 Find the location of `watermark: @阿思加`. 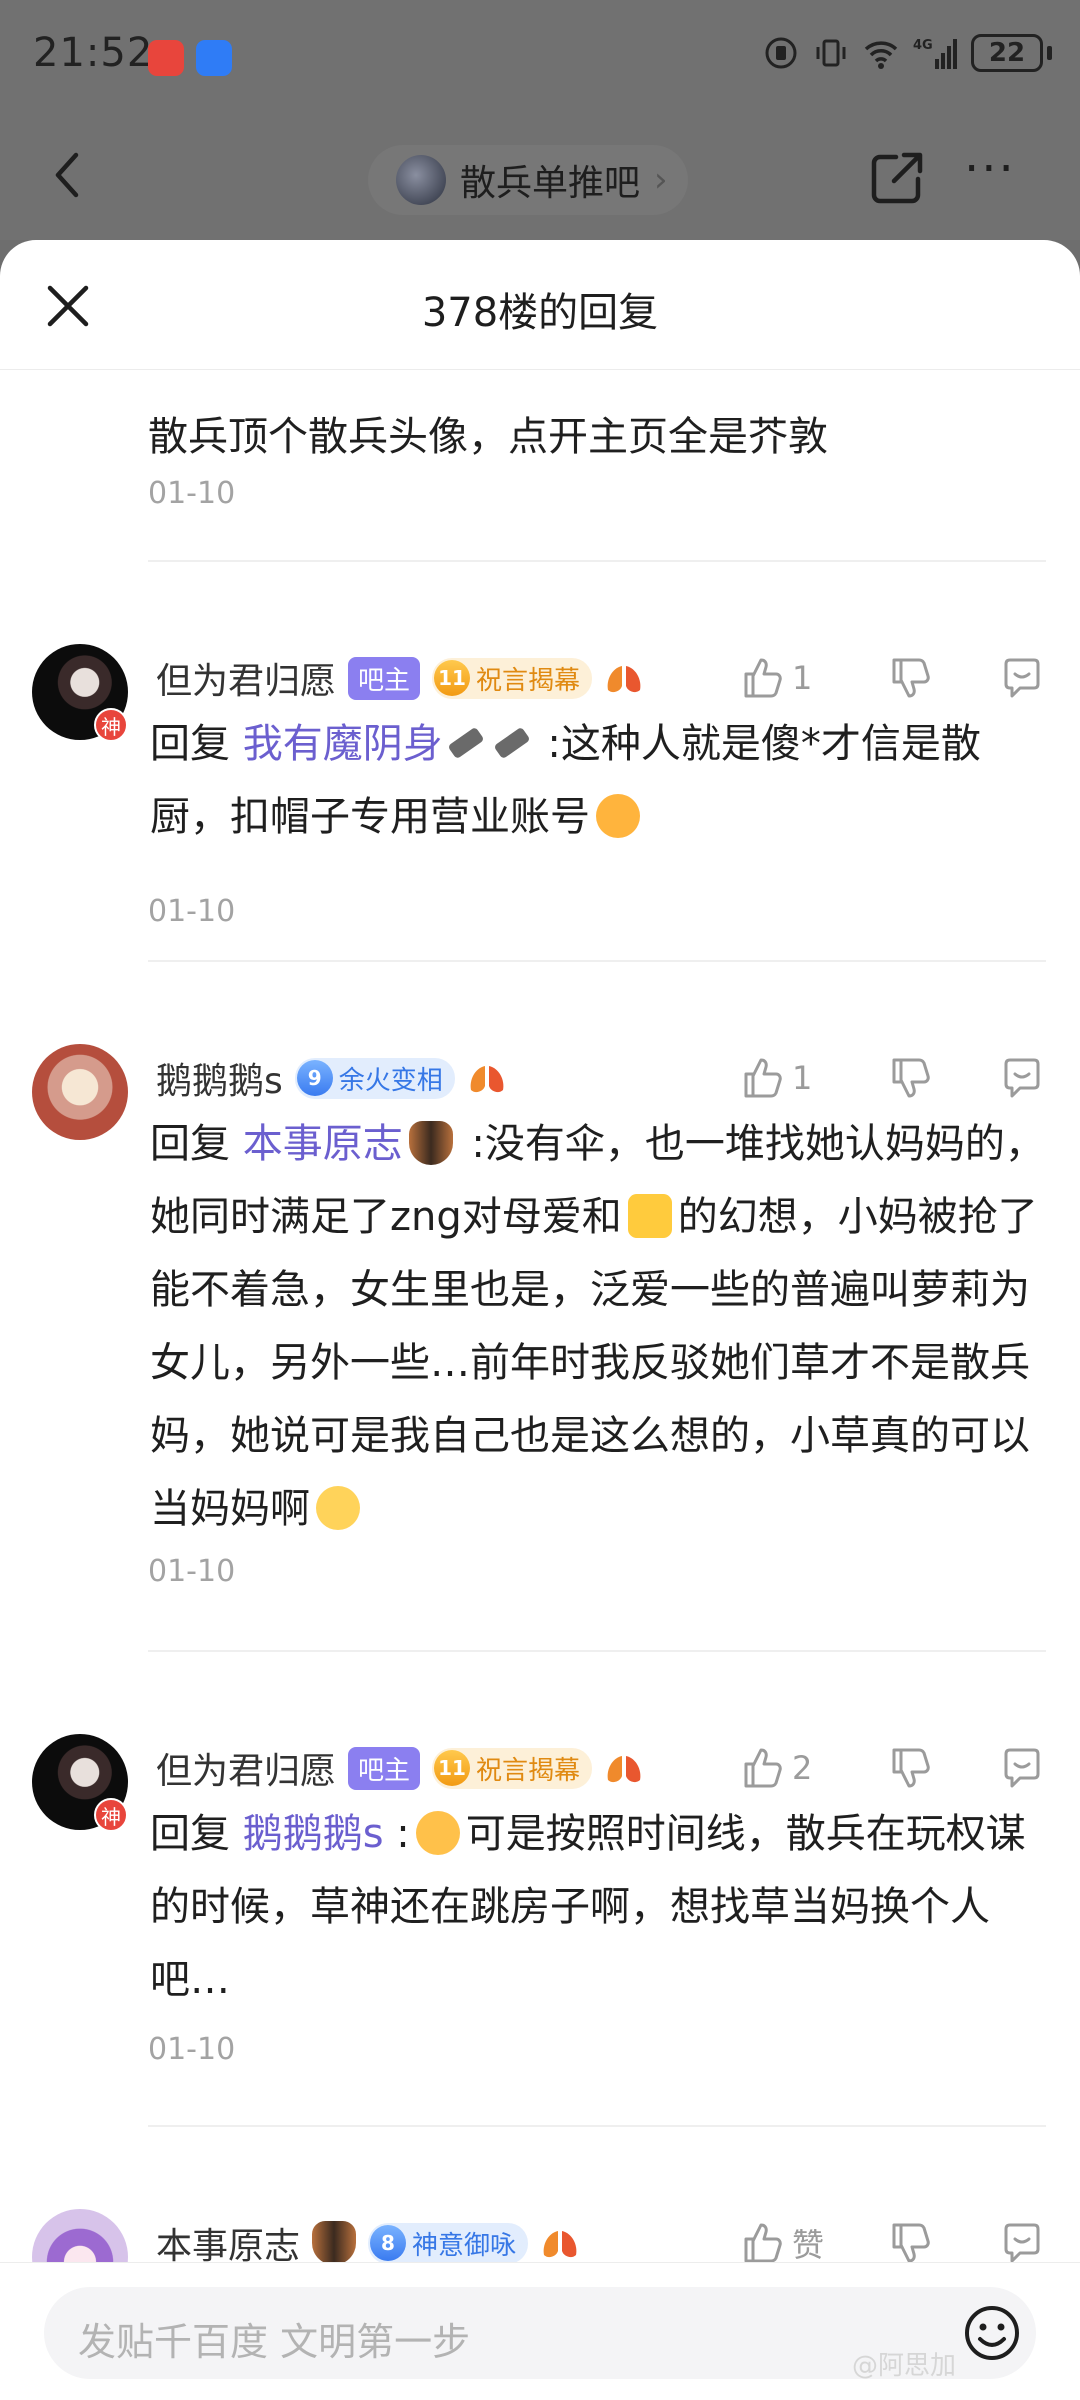

watermark: @阿思加 is located at coordinates (904, 2366).